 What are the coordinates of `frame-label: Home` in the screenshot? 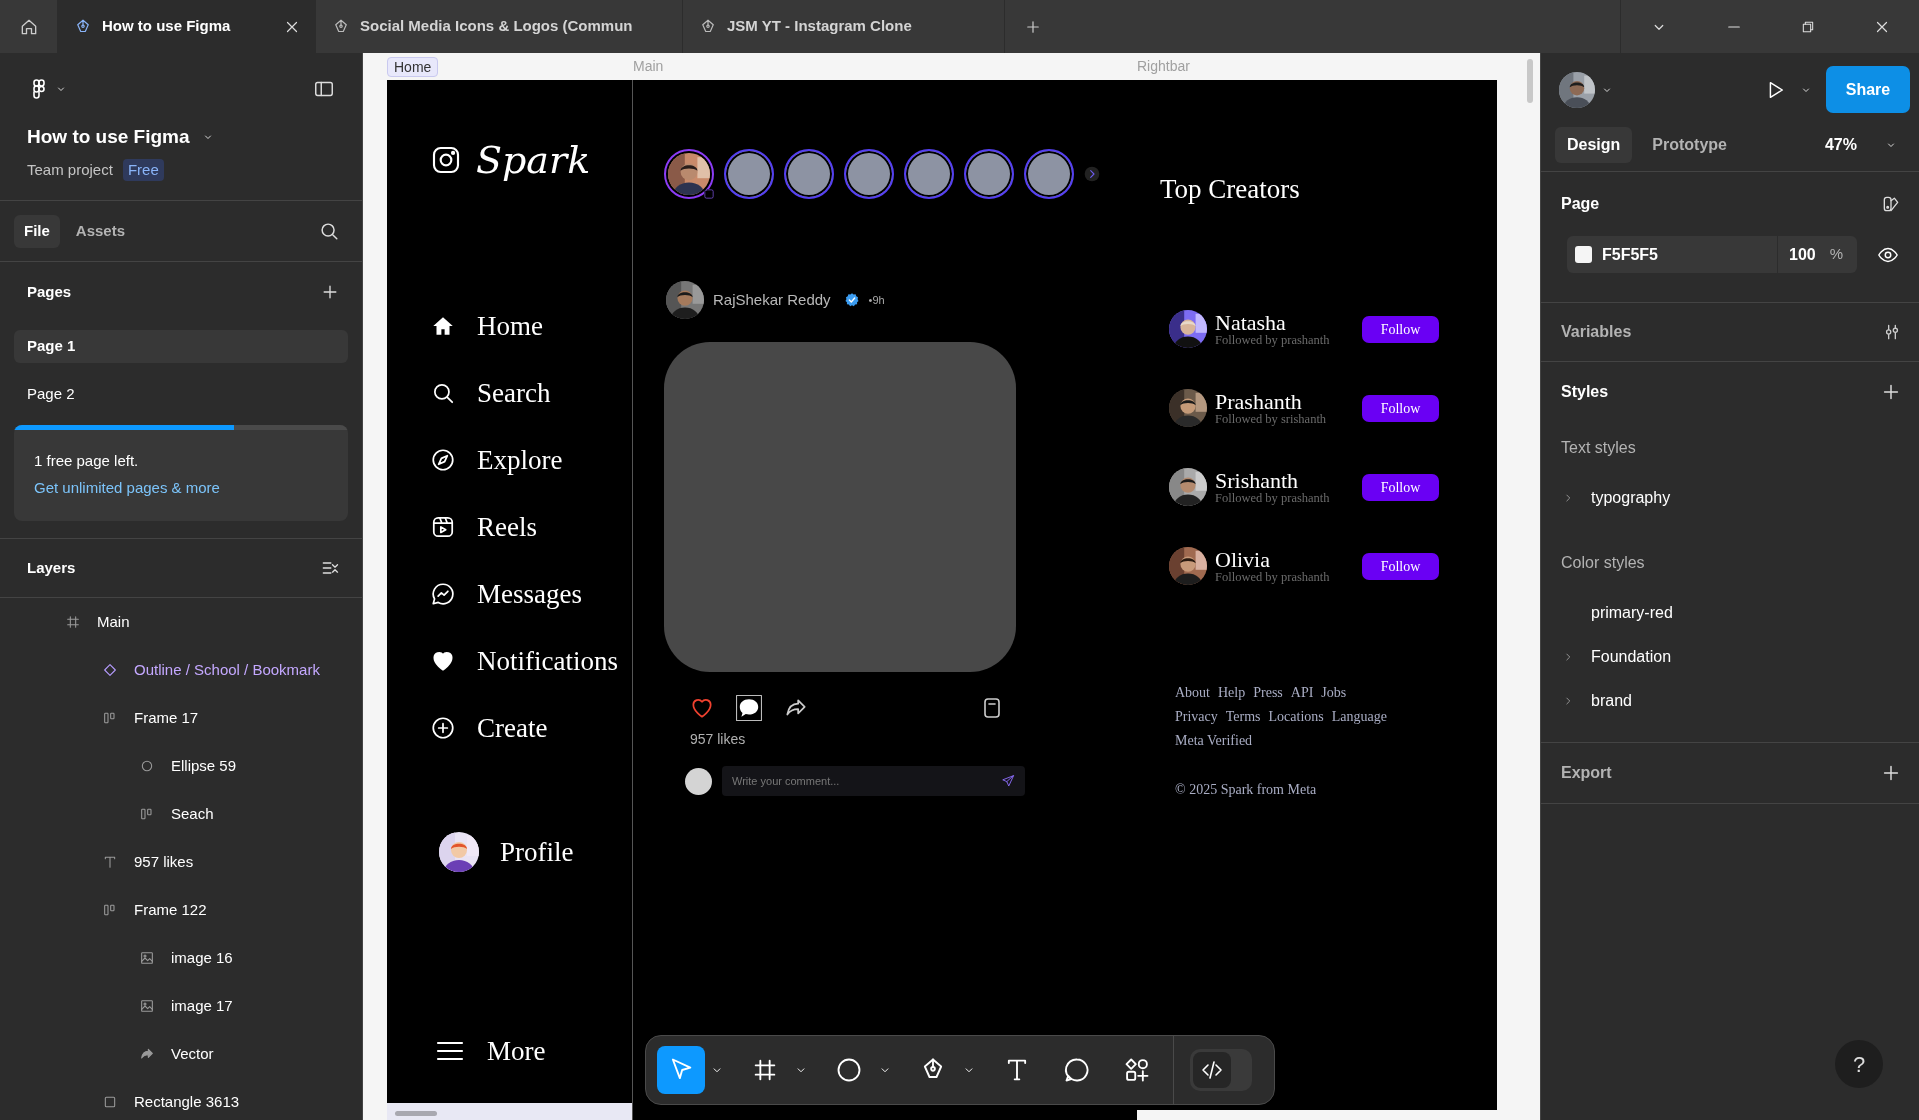 It's located at (413, 67).